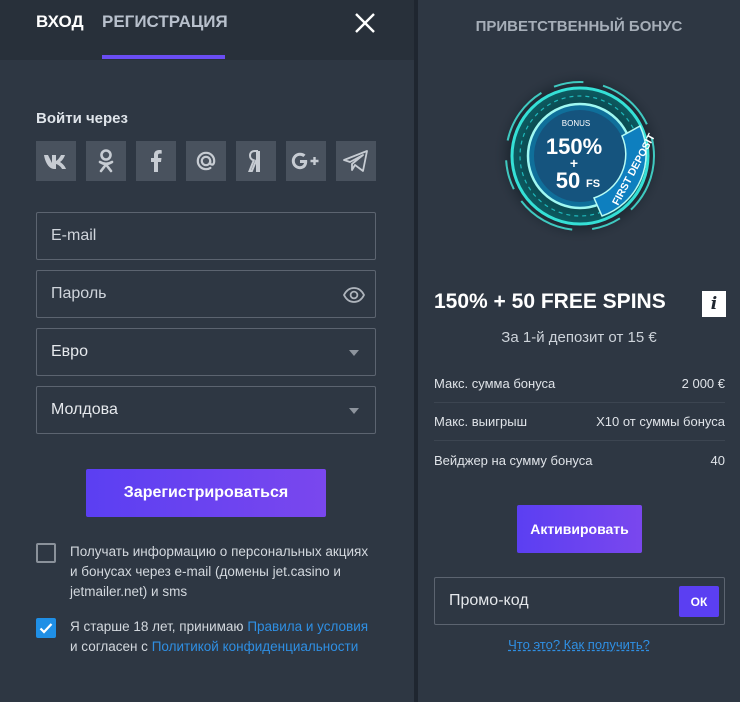 Image resolution: width=740 pixels, height=702 pixels. I want to click on bonus-row: Макс. сумма бонуса 2 000 €, so click(579, 384).